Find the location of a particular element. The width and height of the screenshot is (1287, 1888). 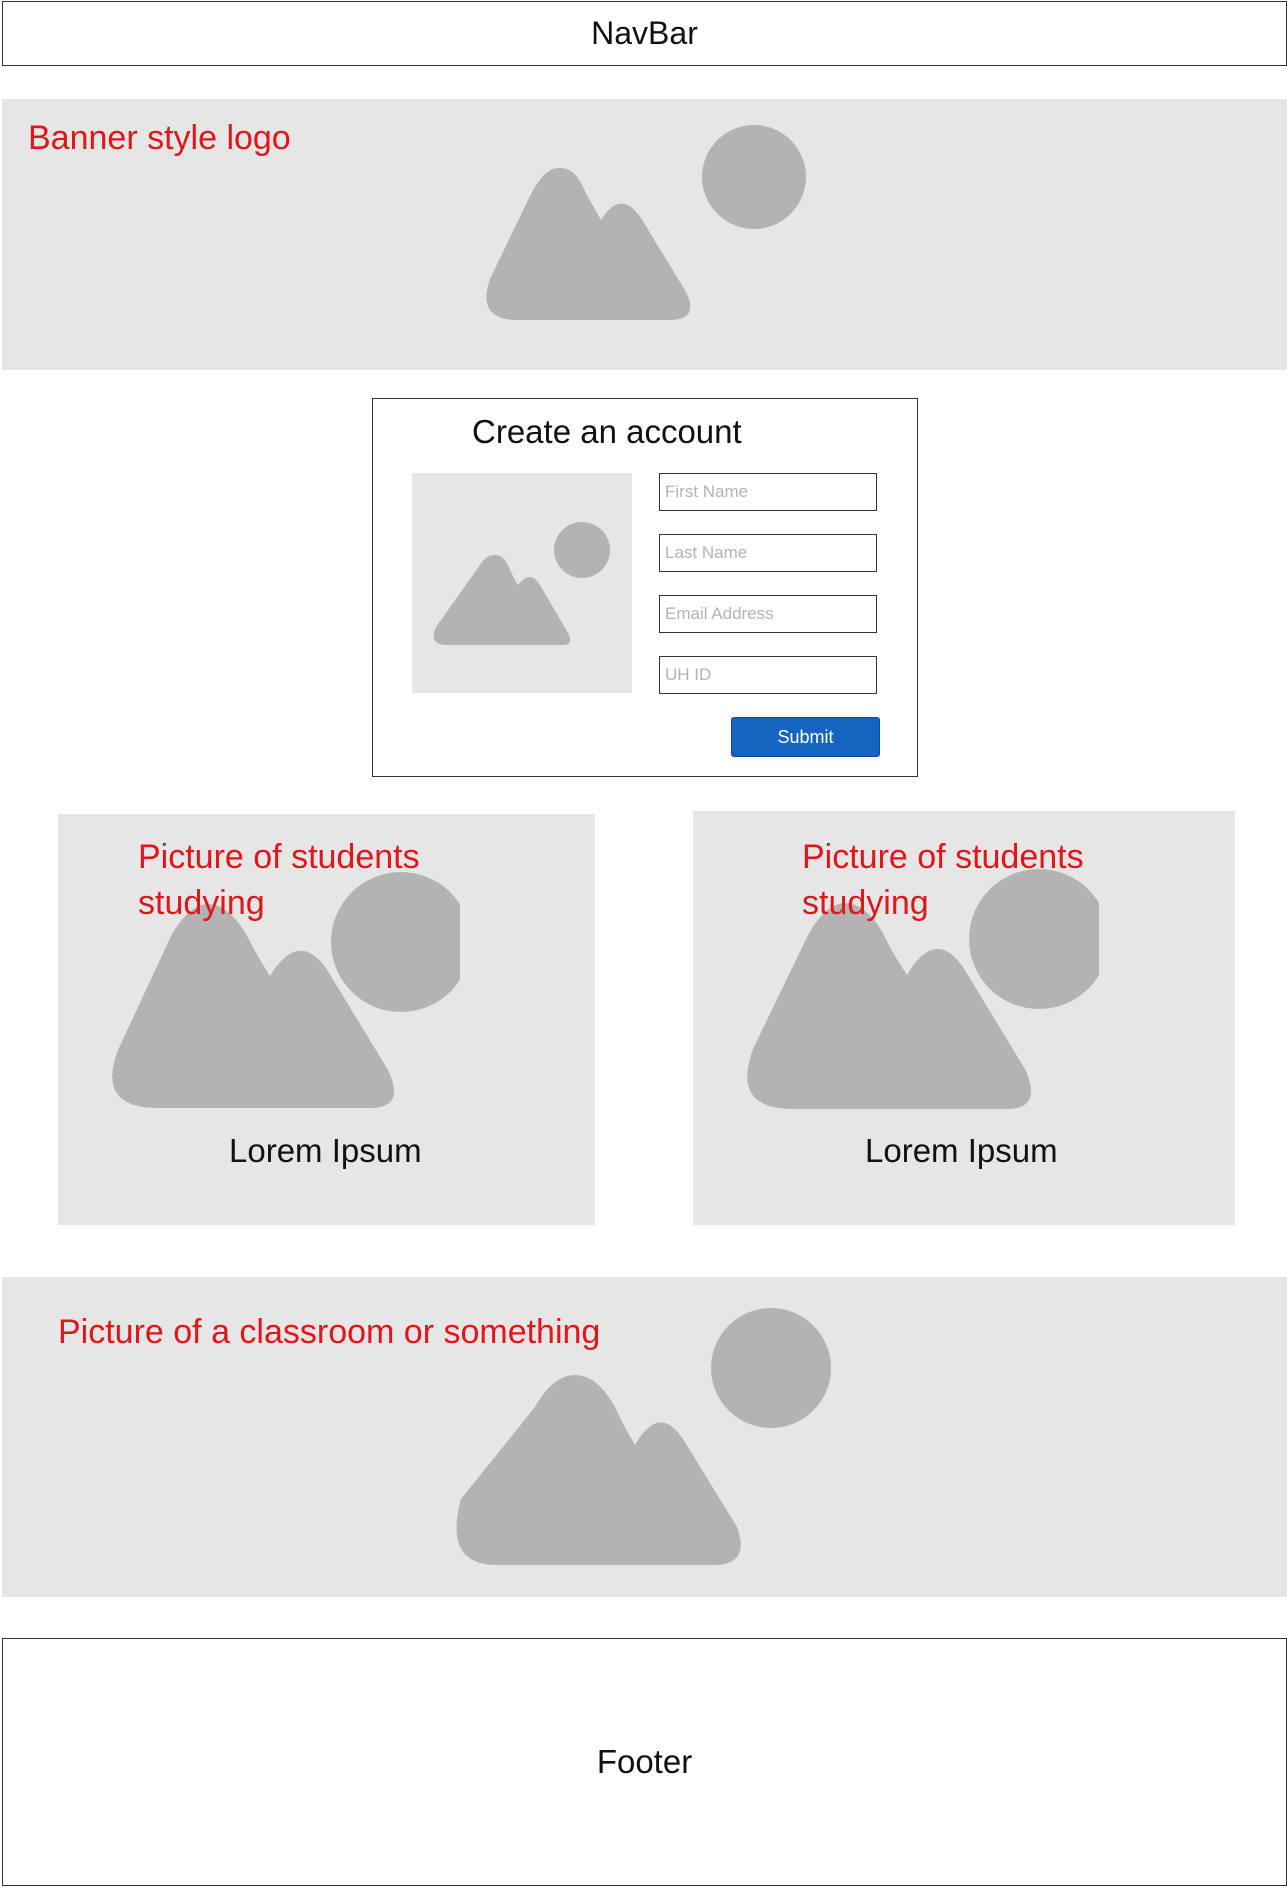

signup-image-placeholder is located at coordinates (522, 583).